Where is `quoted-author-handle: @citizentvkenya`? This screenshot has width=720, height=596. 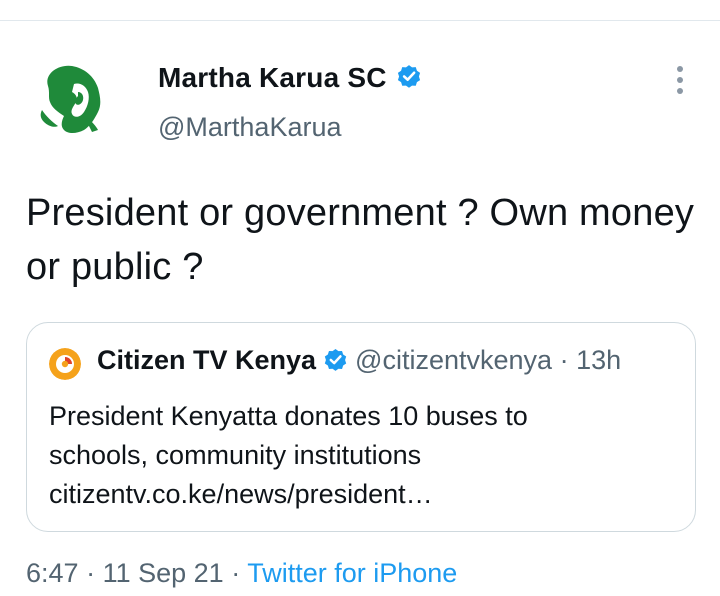
quoted-author-handle: @citizentvkenya is located at coordinates (453, 360).